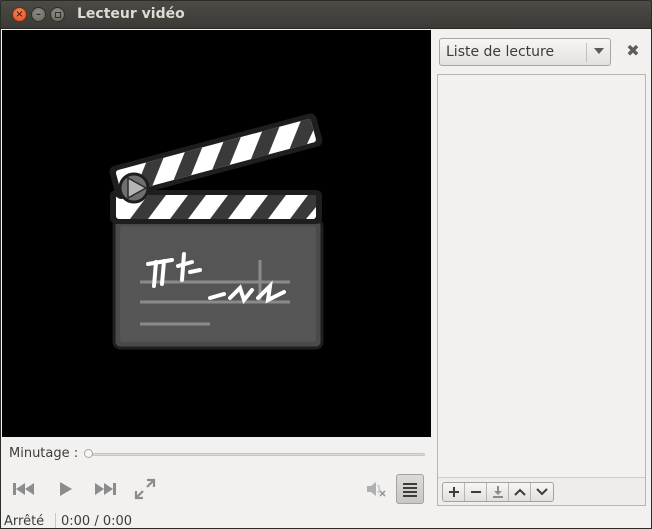  Describe the element at coordinates (256, 454) in the screenshot. I see `seek-bar` at that location.